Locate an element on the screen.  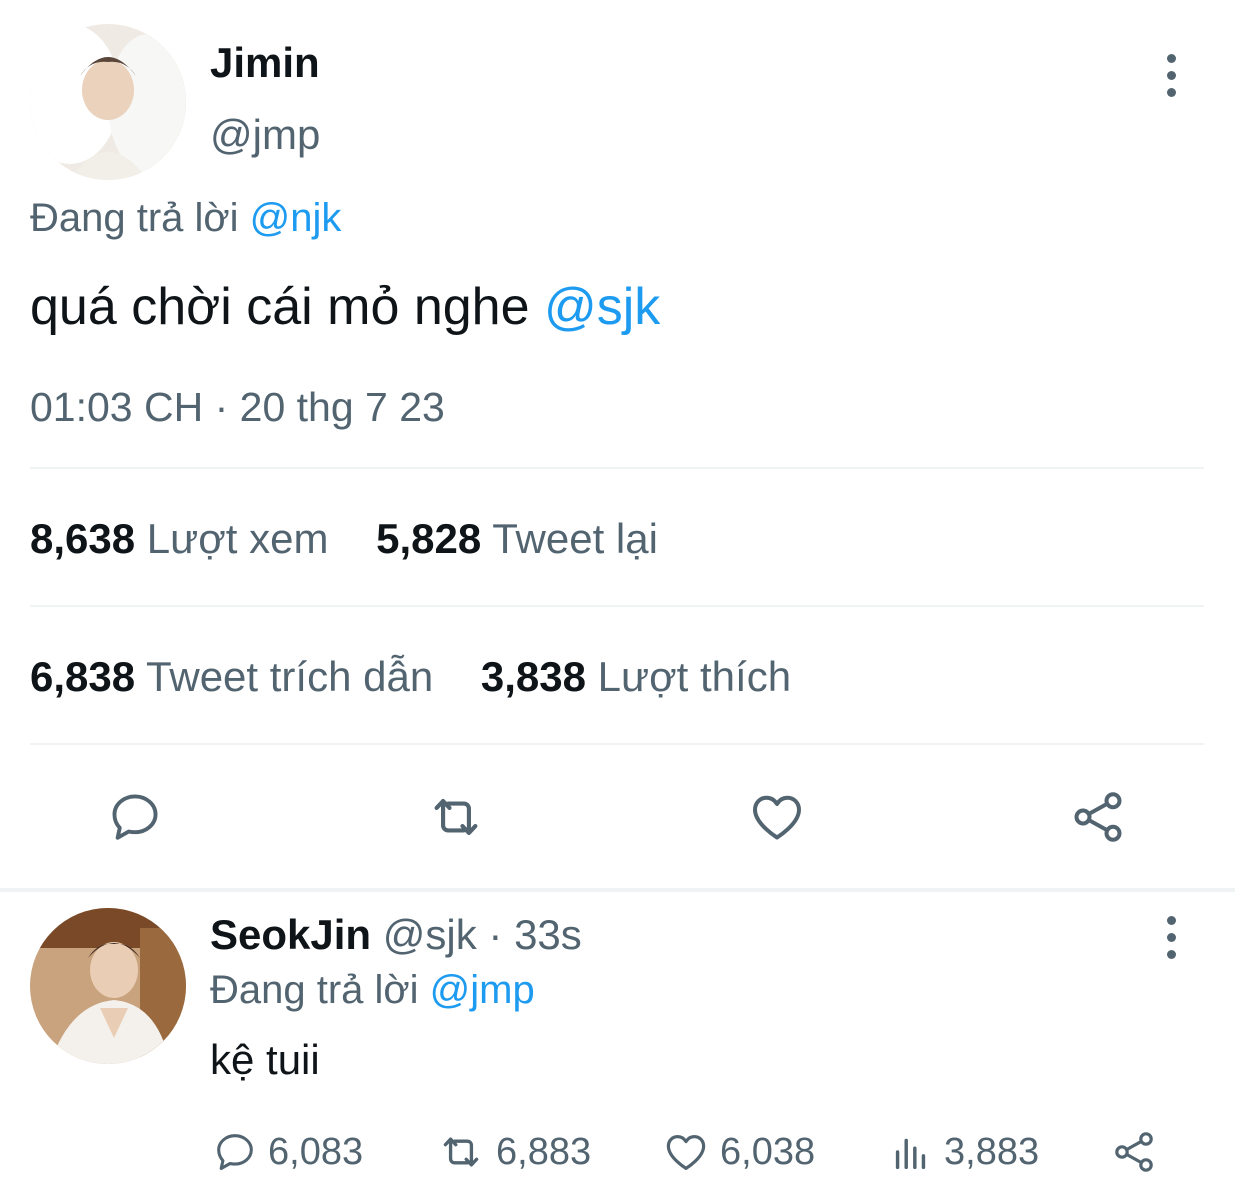
reply-count: 6,083 is located at coordinates (316, 1151).